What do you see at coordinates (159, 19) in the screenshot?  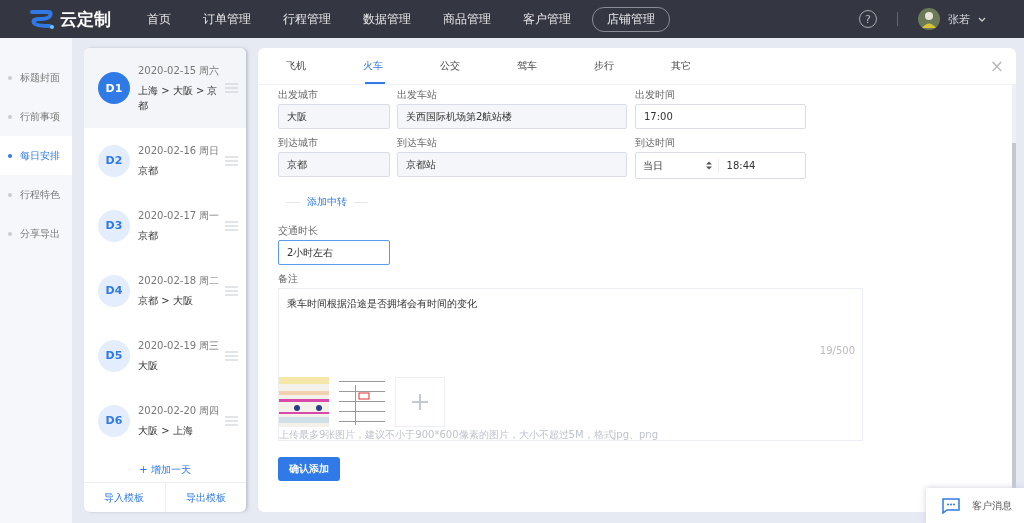 I see `nav-link: 首页` at bounding box center [159, 19].